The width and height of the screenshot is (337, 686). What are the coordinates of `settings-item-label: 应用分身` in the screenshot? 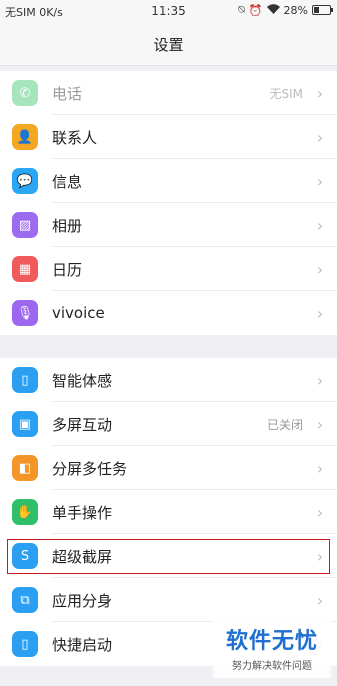 It's located at (82, 600).